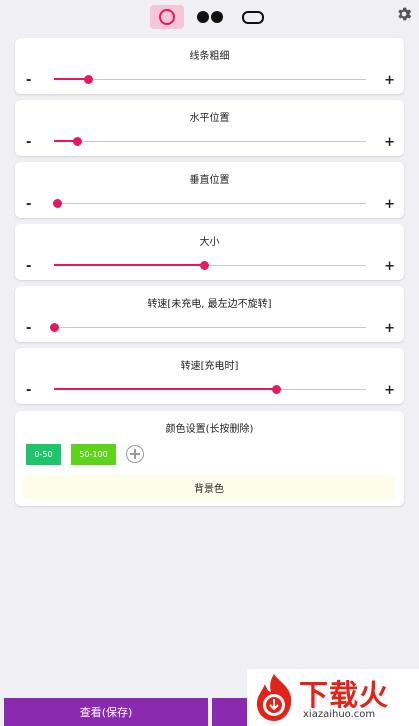 This screenshot has height=726, width=419. I want to click on pill-icon, so click(253, 17).